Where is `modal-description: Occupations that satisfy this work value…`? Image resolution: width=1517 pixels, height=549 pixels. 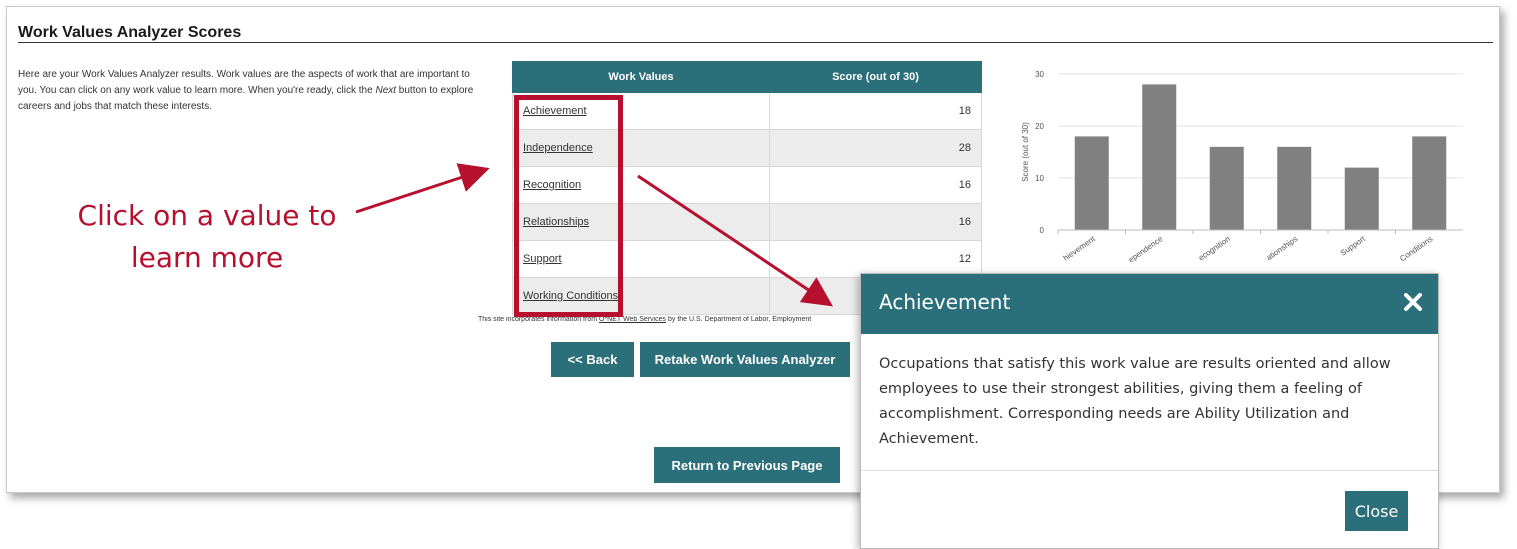
modal-description: Occupations that satisfy this work value… is located at coordinates (1135, 401).